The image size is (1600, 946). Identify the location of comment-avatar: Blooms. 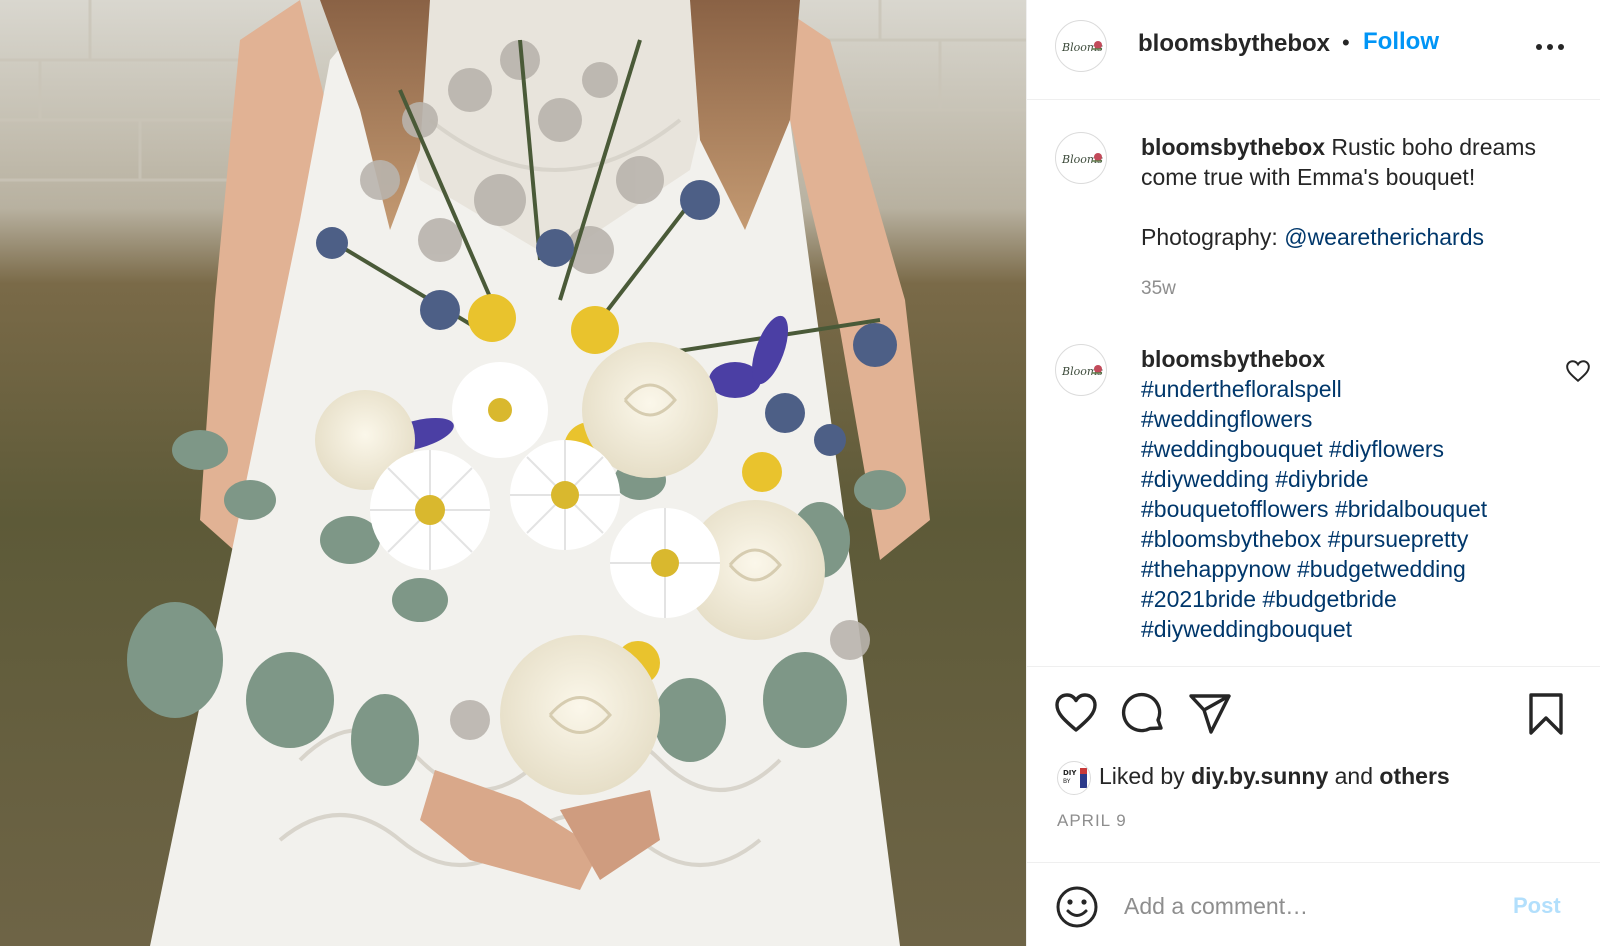
(1081, 370).